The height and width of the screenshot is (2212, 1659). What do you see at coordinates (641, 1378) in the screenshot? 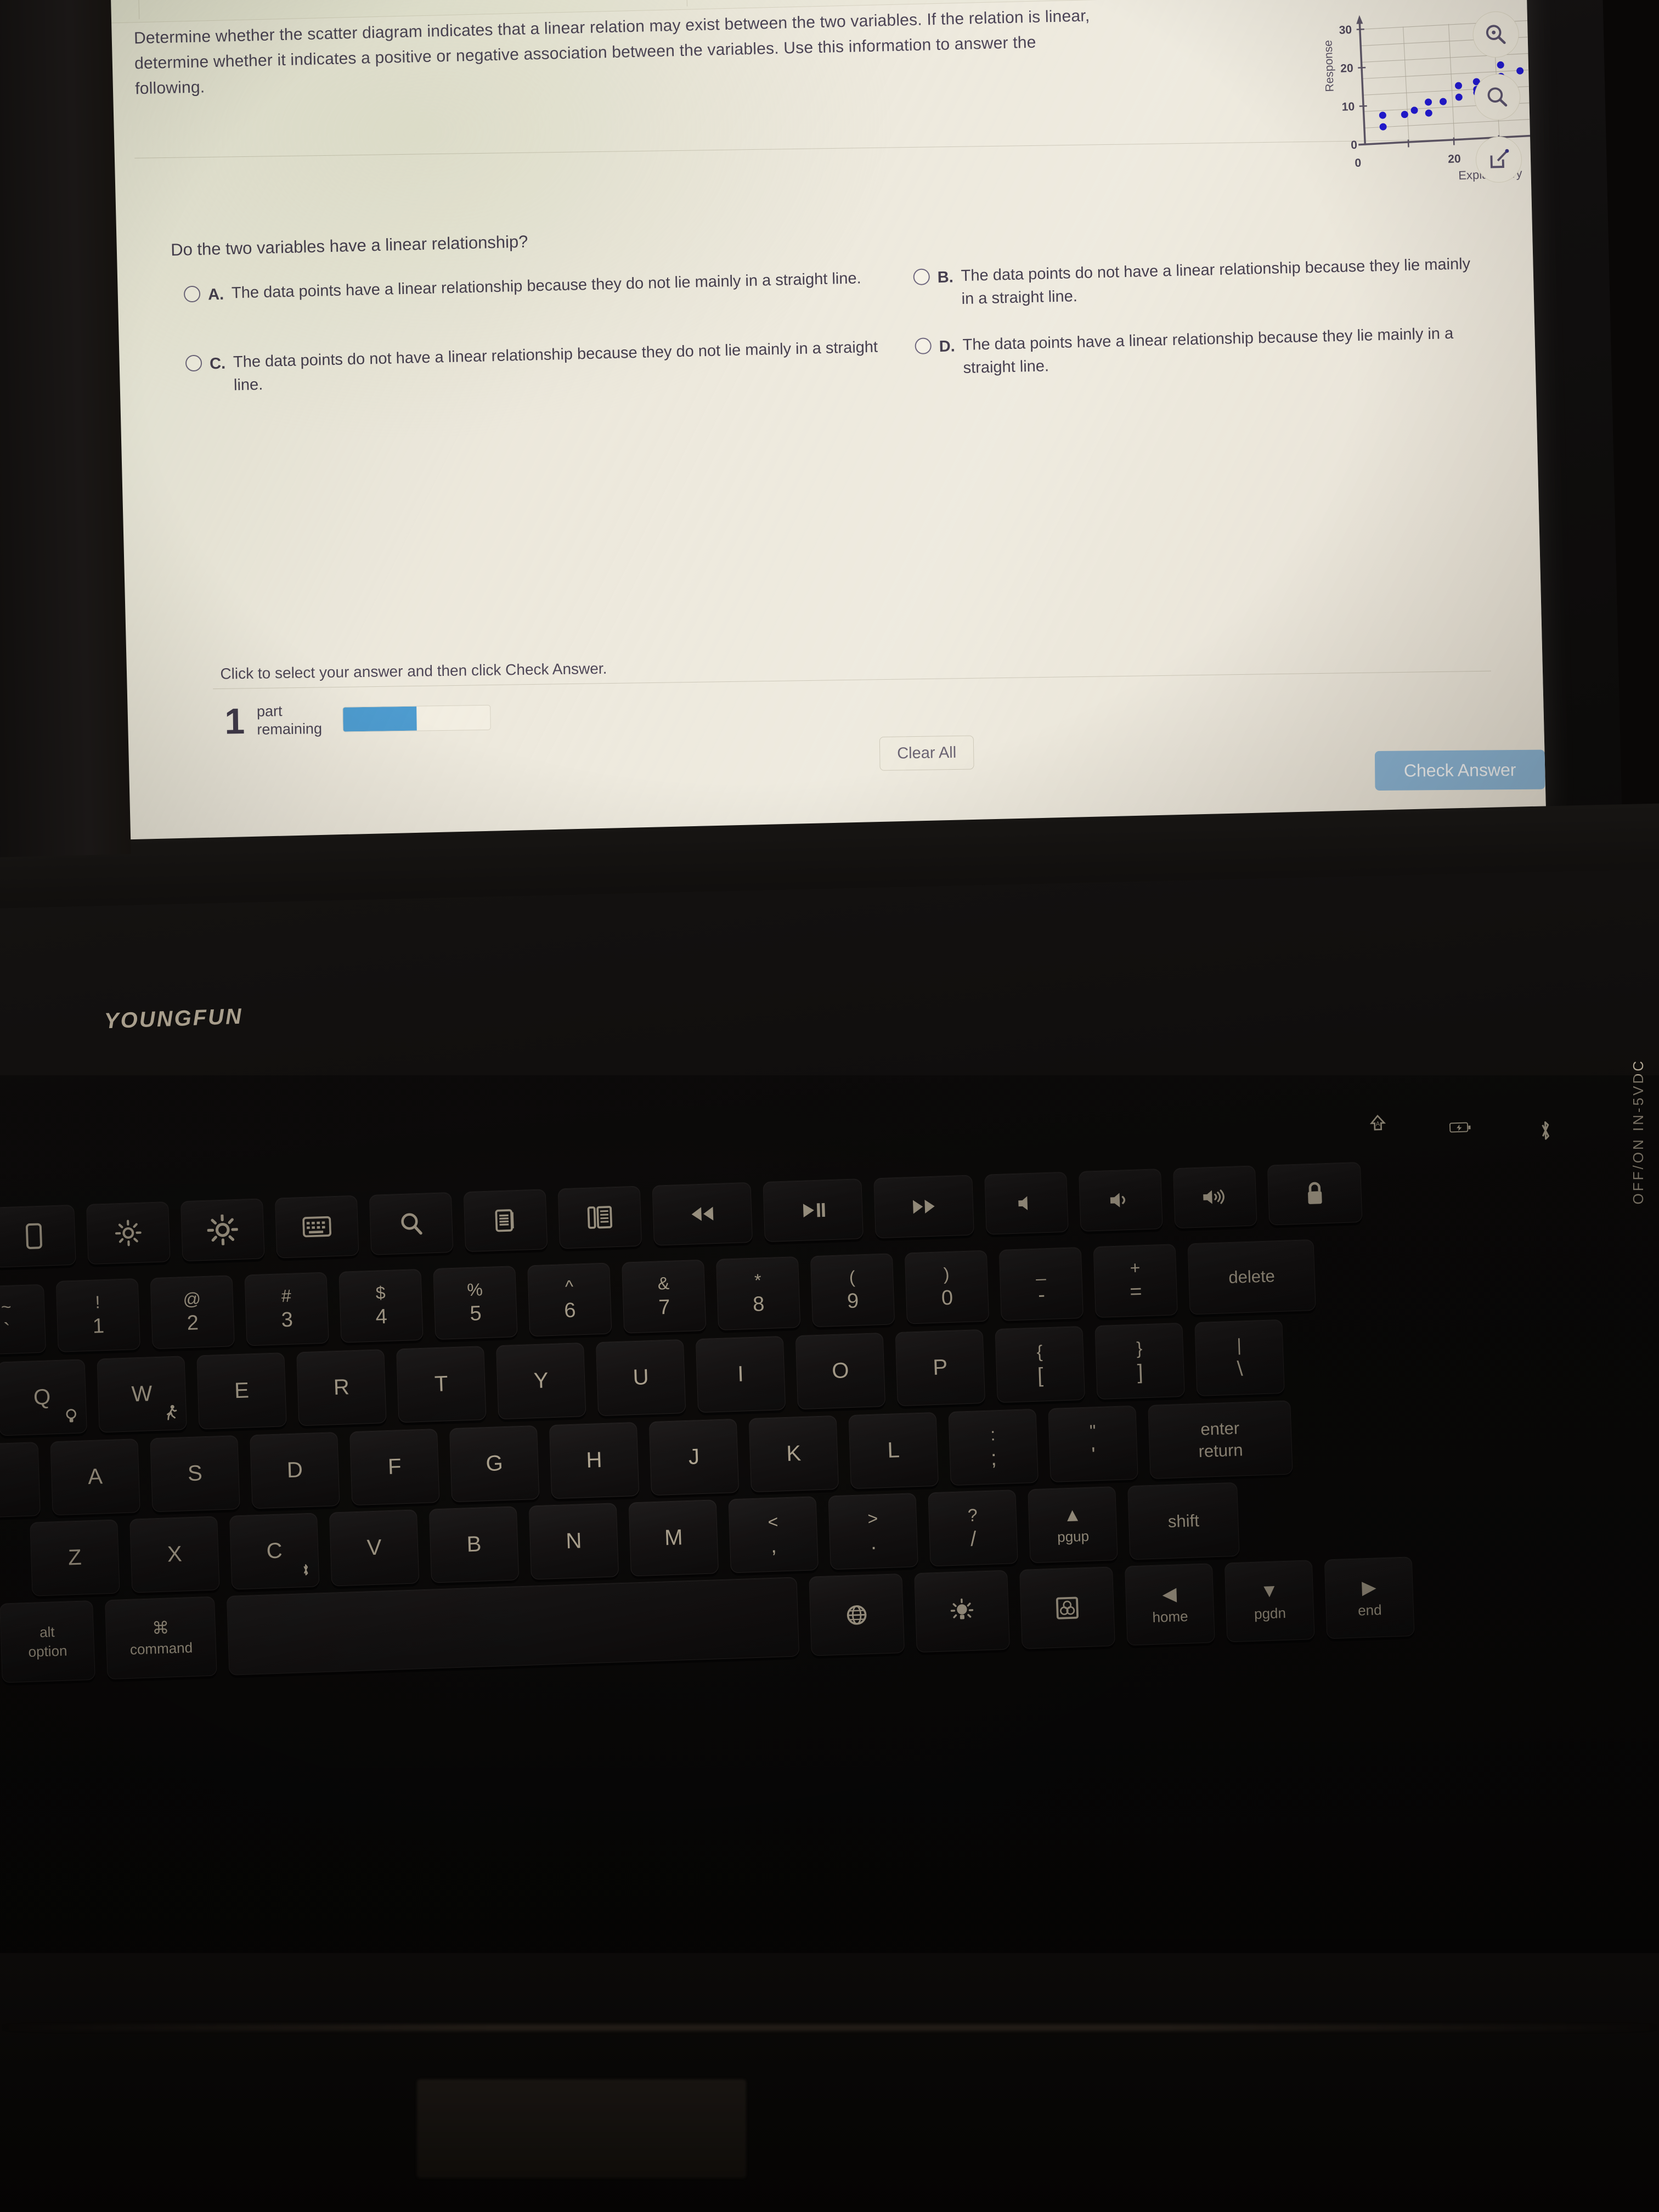
I see `key-u: U` at bounding box center [641, 1378].